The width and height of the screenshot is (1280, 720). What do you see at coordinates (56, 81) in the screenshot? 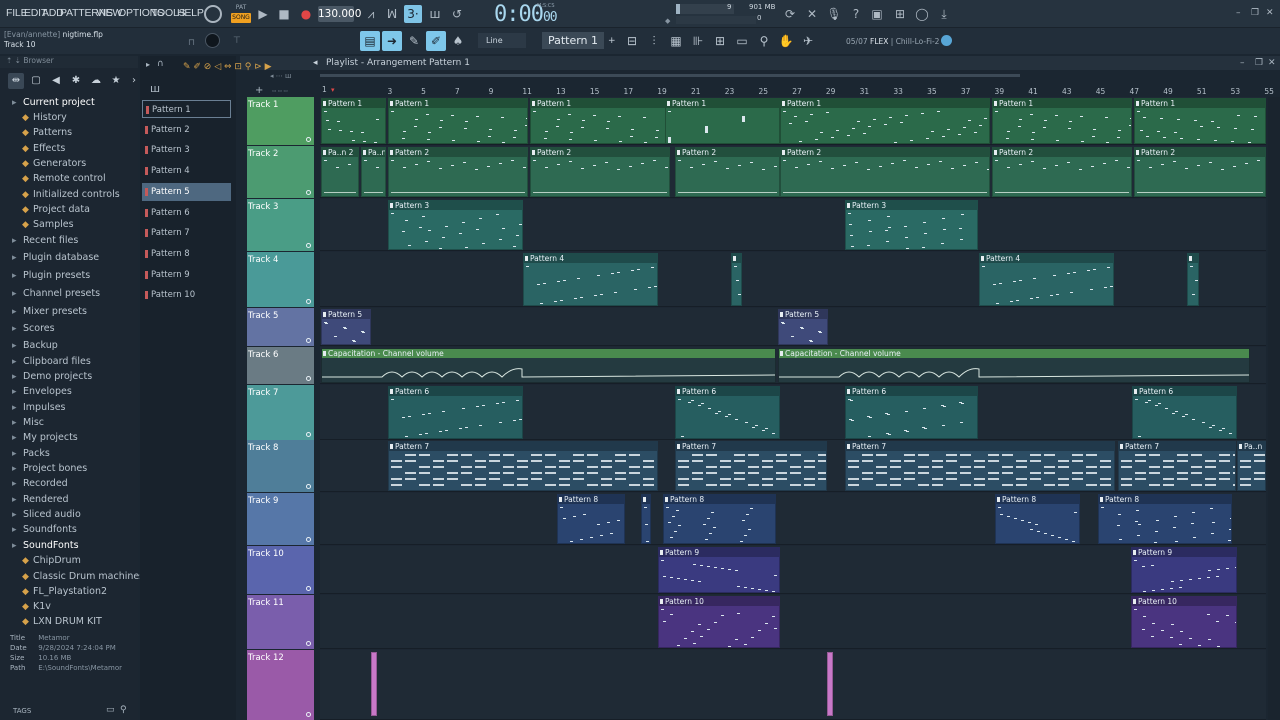
I see `speaker-filter-icon: ◀` at bounding box center [56, 81].